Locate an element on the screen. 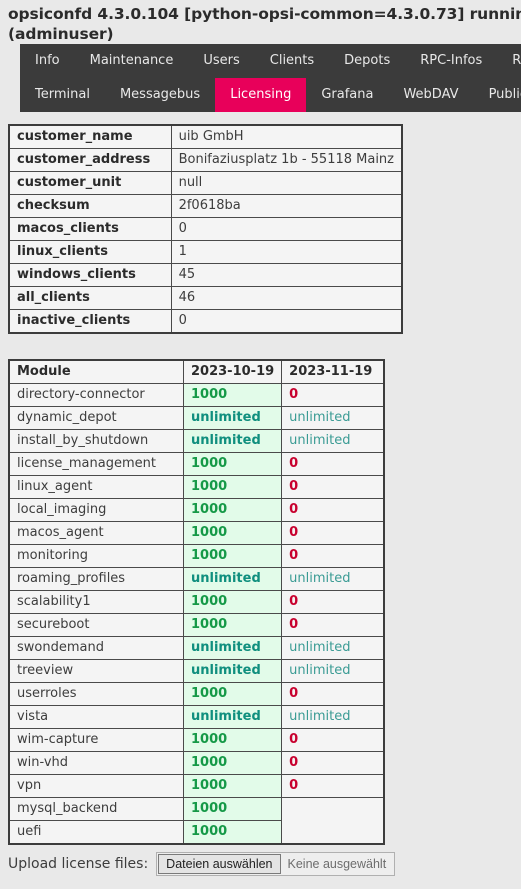 Image resolution: width=521 pixels, height=889 pixels. table-row: vista unlimited unlimited is located at coordinates (196, 717).